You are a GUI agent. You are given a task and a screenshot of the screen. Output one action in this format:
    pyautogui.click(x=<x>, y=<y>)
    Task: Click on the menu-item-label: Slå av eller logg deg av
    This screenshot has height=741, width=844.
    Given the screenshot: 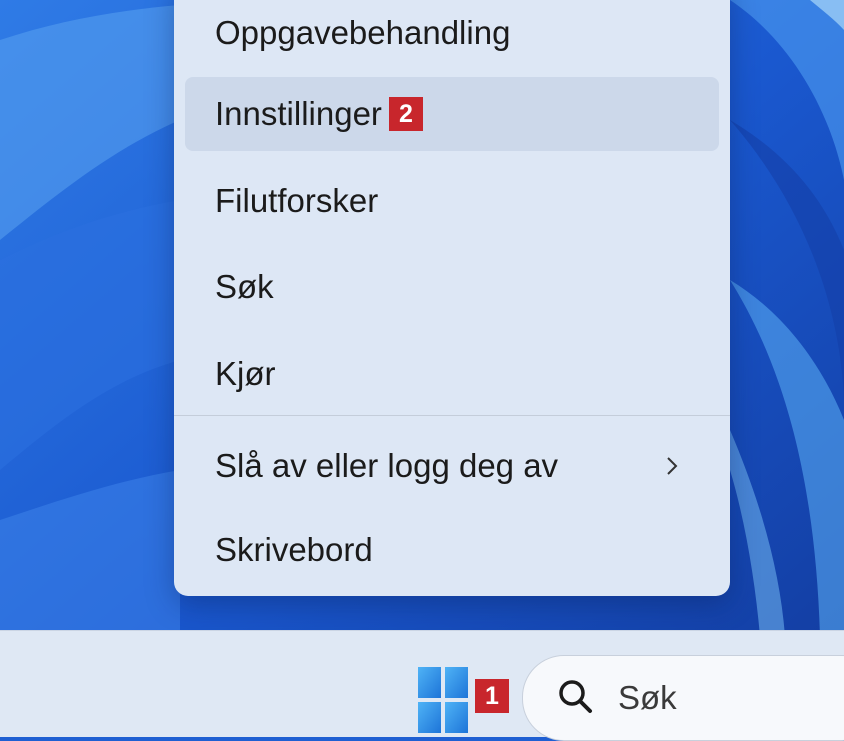 What is the action you would take?
    pyautogui.click(x=387, y=465)
    